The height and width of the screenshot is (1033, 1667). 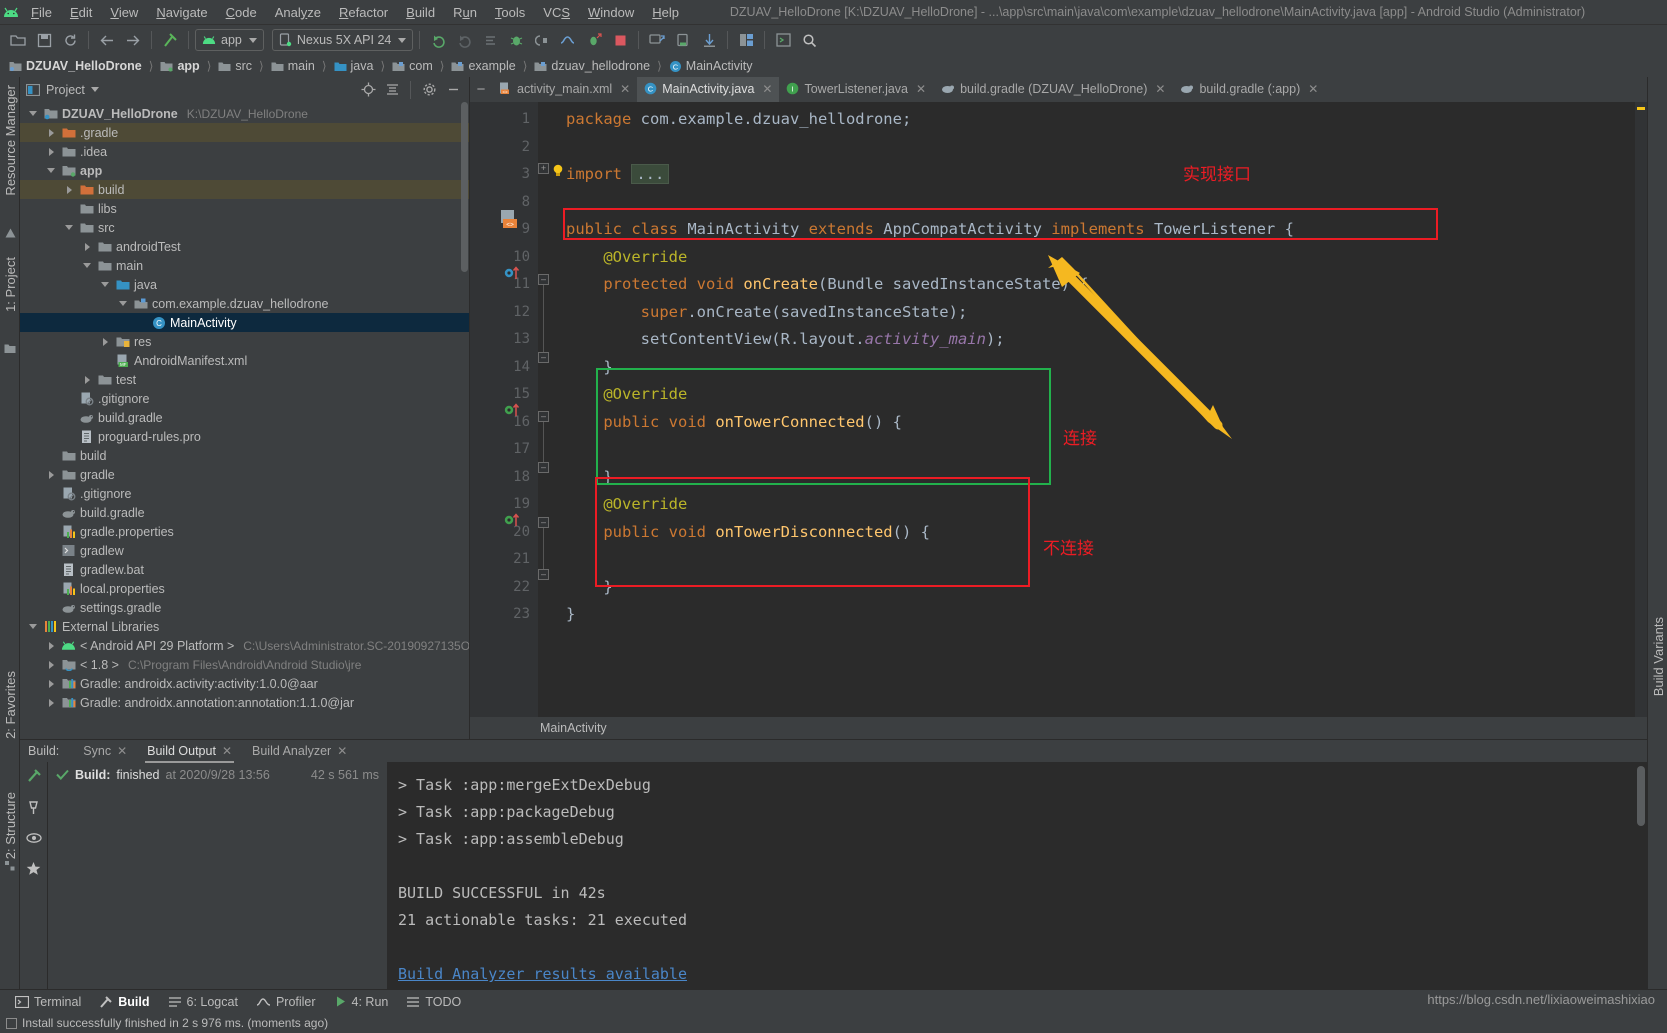 What do you see at coordinates (465, 12) in the screenshot?
I see `menu-run: Run` at bounding box center [465, 12].